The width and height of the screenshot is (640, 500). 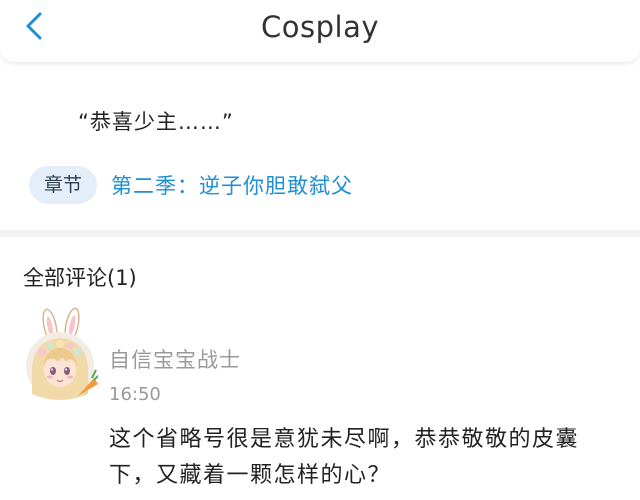 What do you see at coordinates (320, 27) in the screenshot?
I see `page-title: Cosplay` at bounding box center [320, 27].